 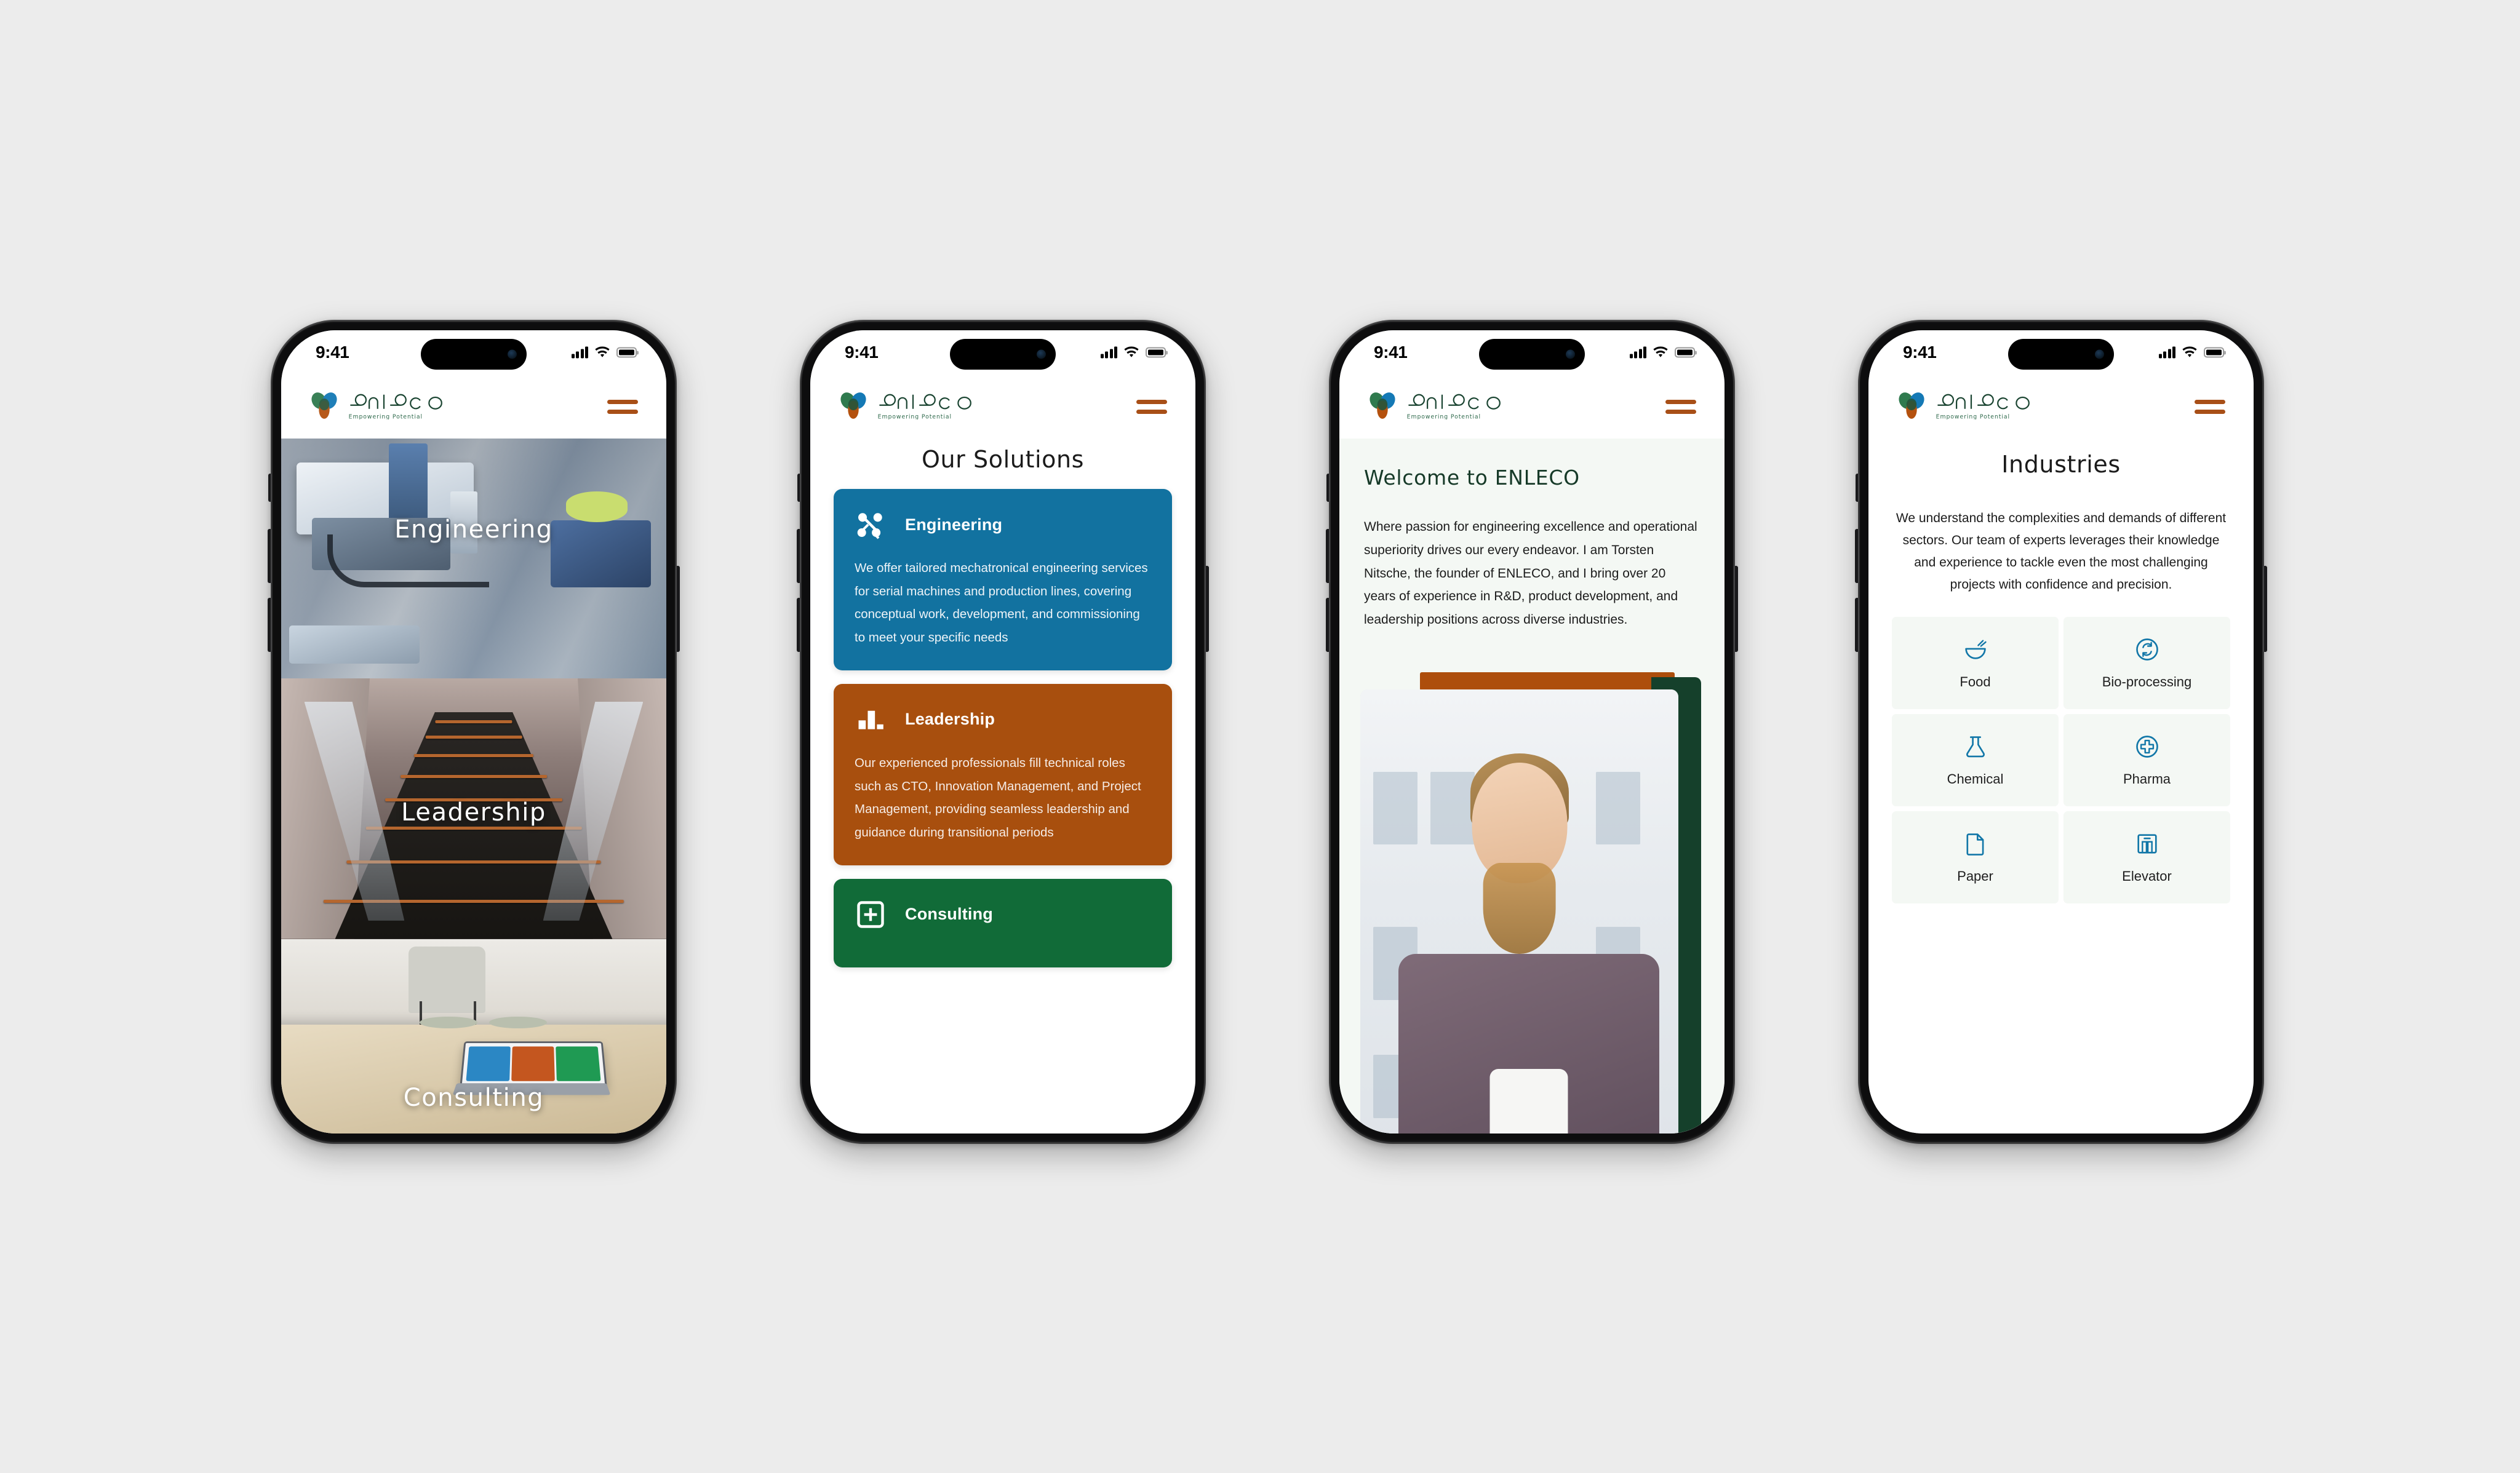 I want to click on industry-label: Elevator, so click(x=2147, y=876).